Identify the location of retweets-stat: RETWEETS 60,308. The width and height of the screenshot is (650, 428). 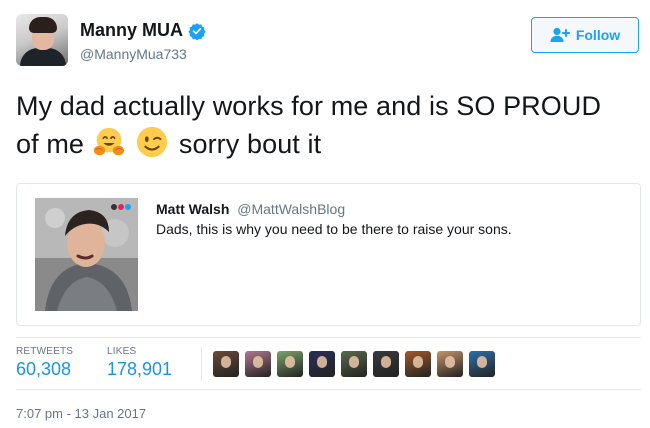
(44, 363).